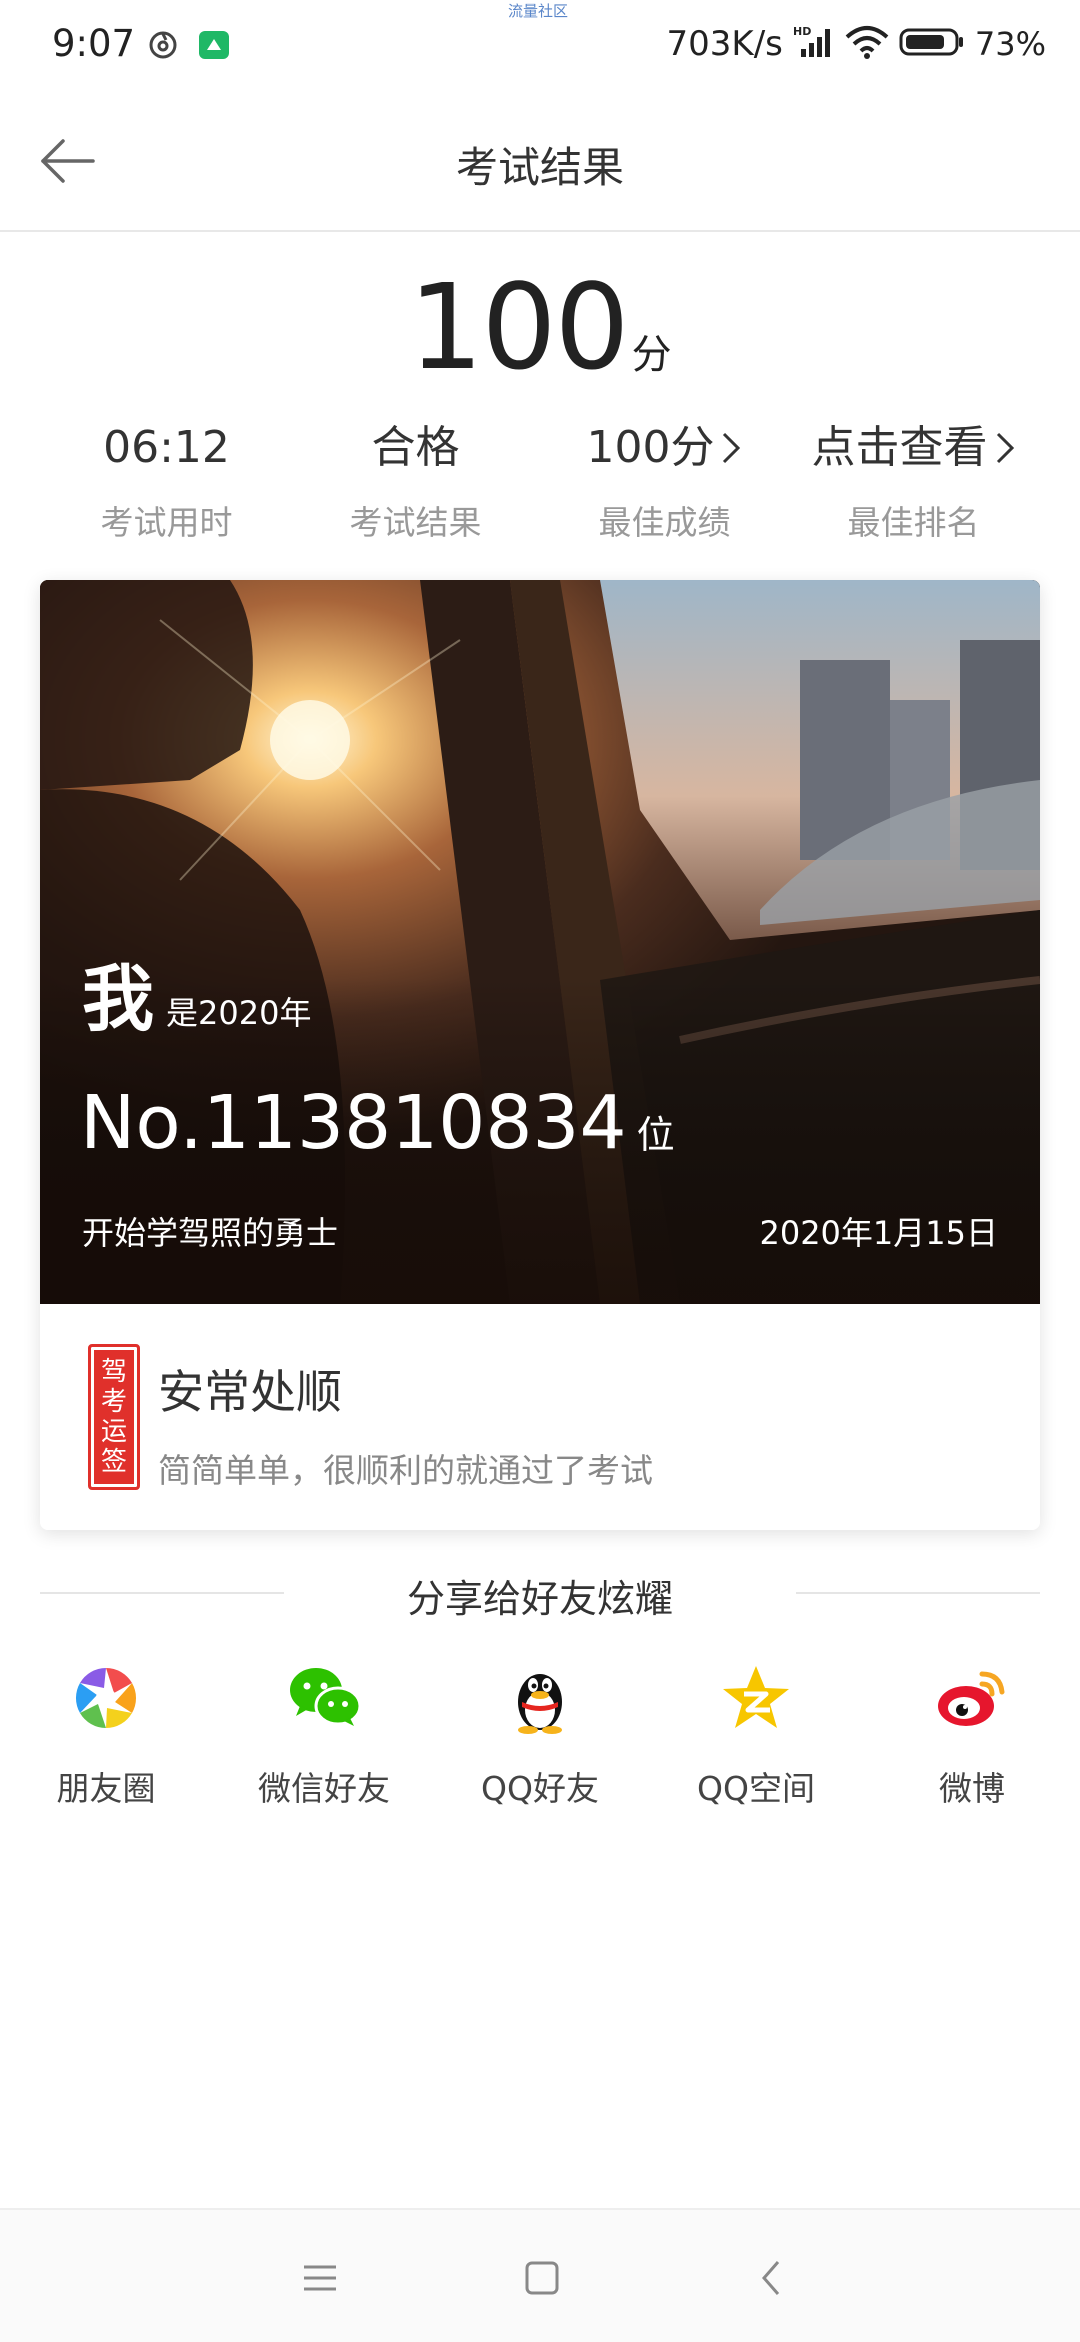 The image size is (1080, 2342). I want to click on netease-music-icon, so click(163, 45).